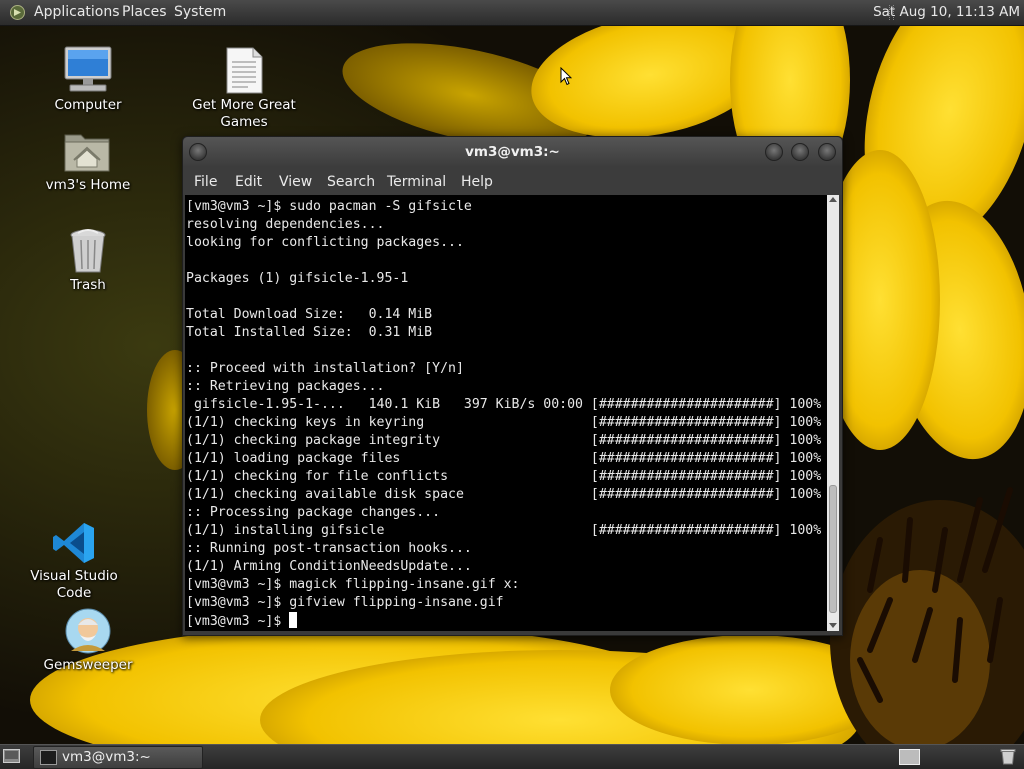  Describe the element at coordinates (566, 76) in the screenshot. I see `mouse-pointer-icon` at that location.